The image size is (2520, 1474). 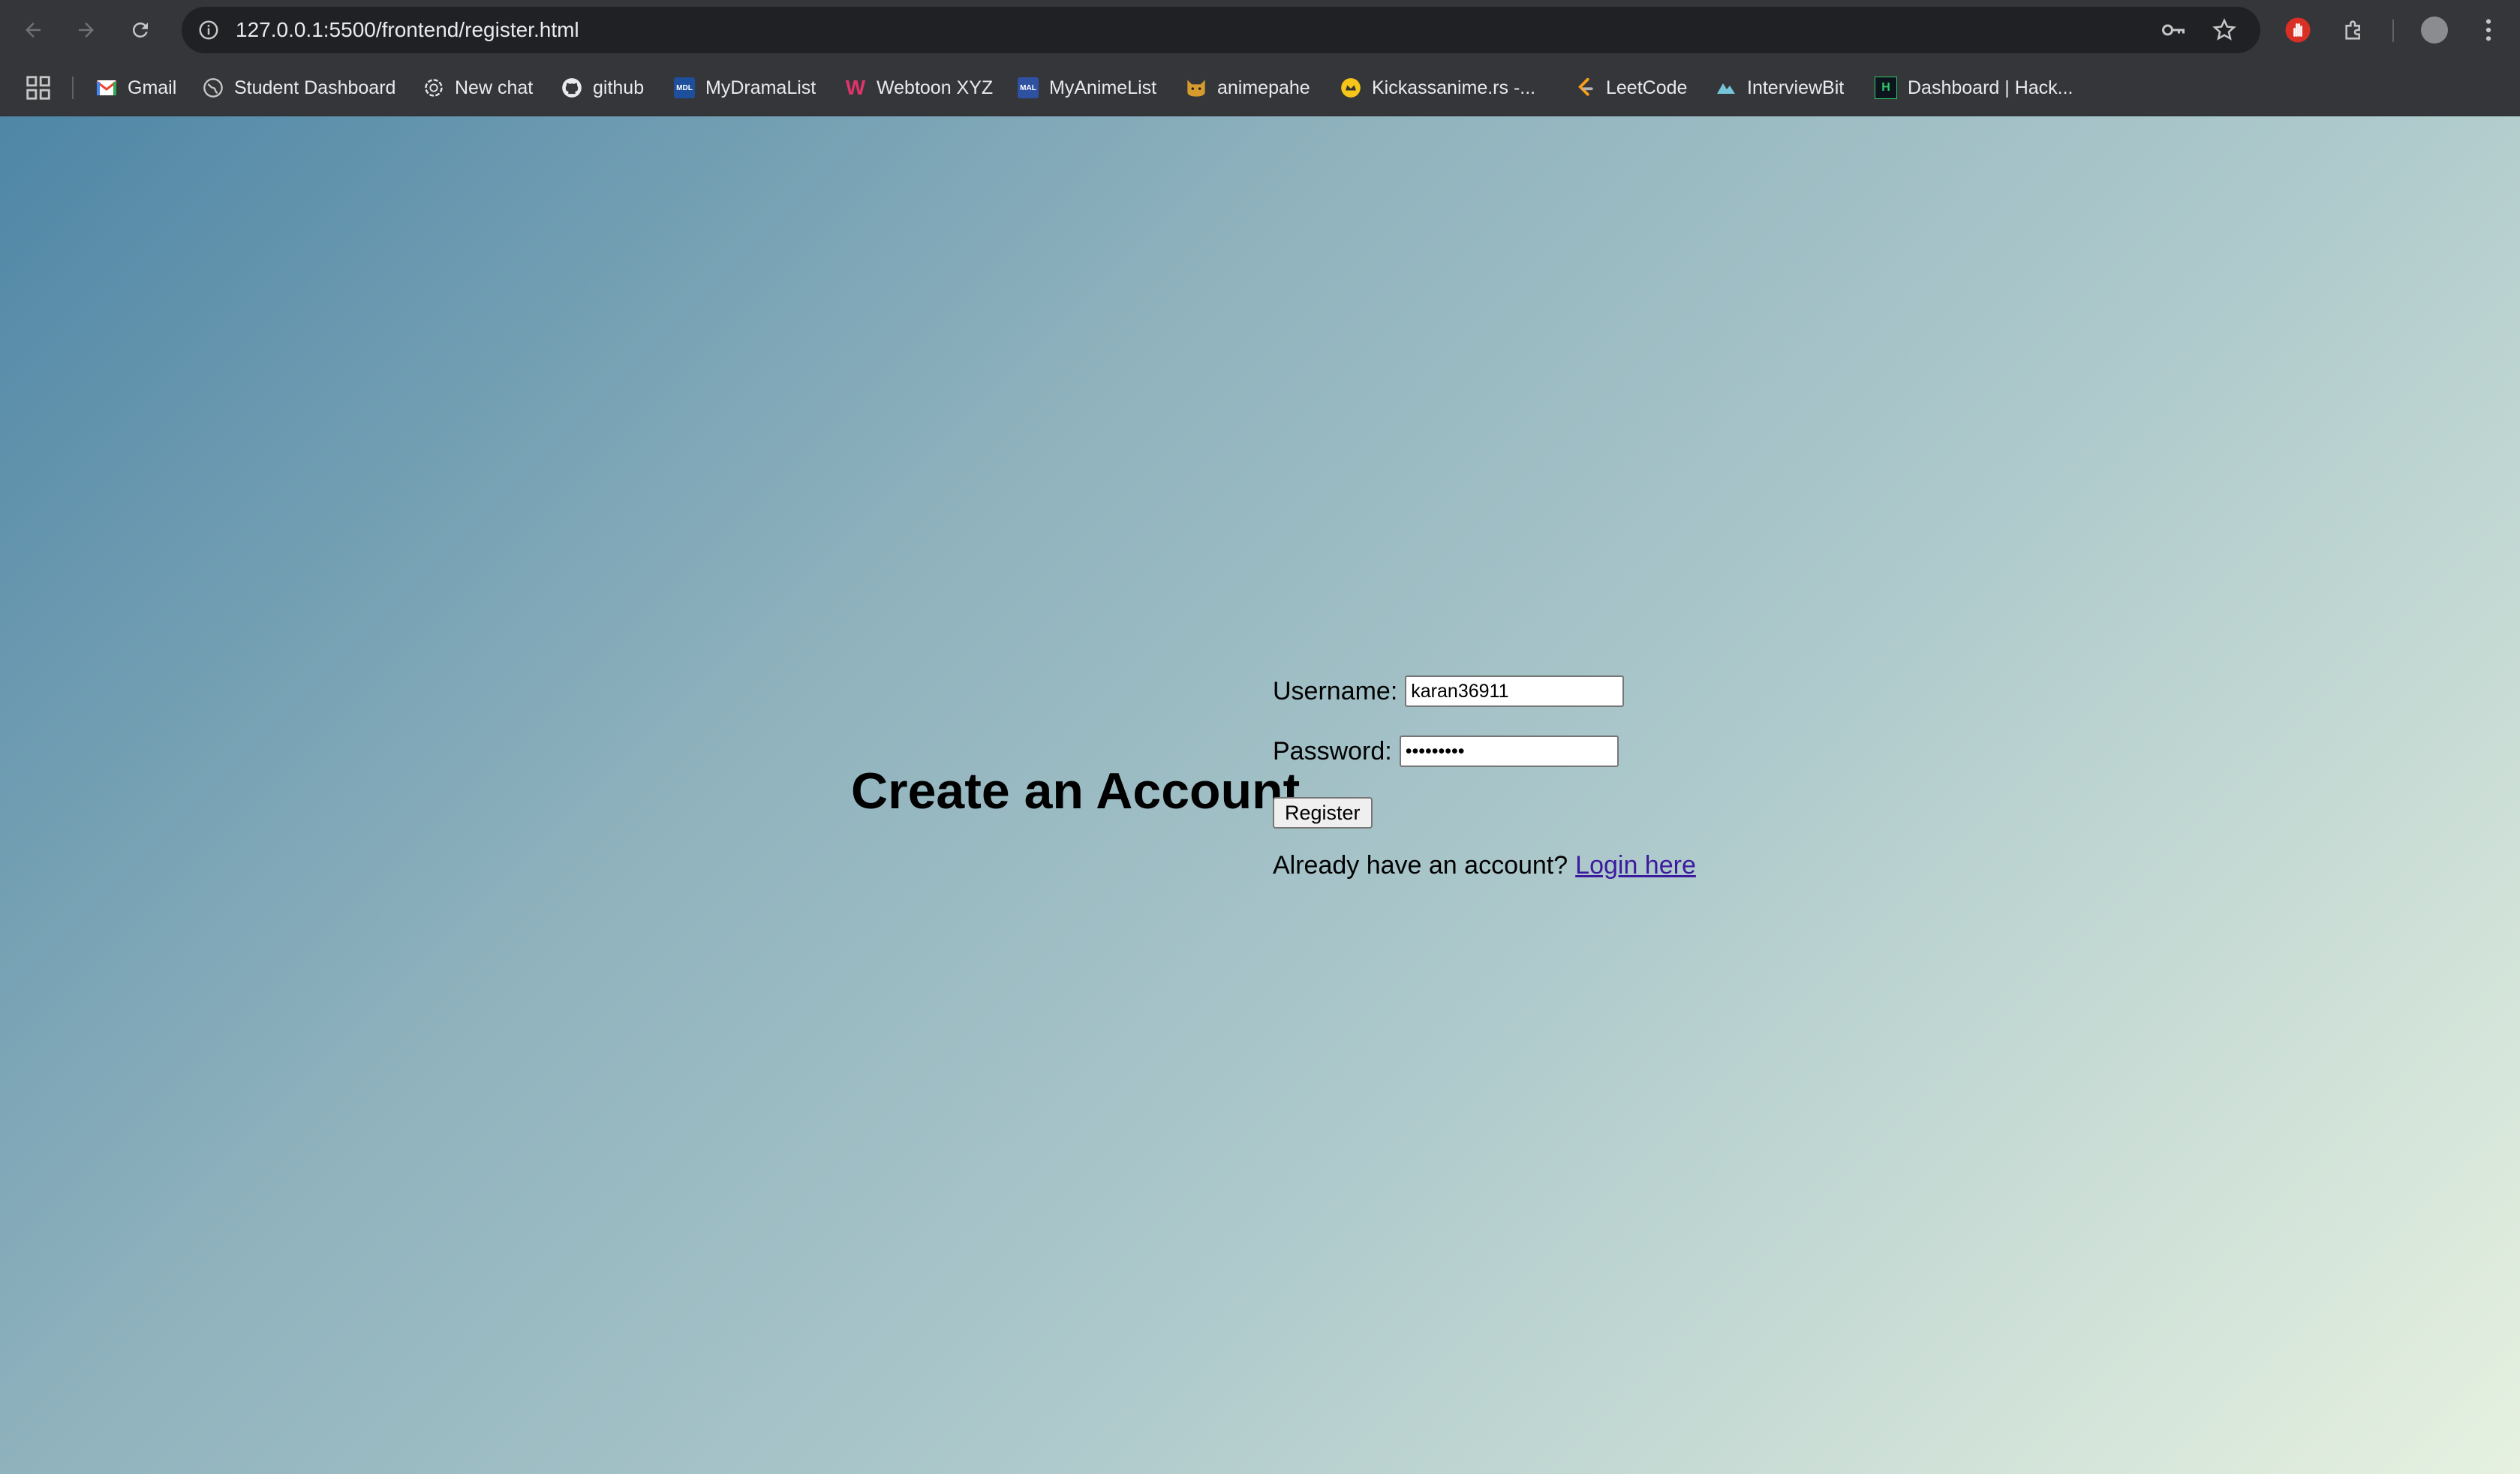 I want to click on mydramalist-icon: MDL, so click(x=684, y=87).